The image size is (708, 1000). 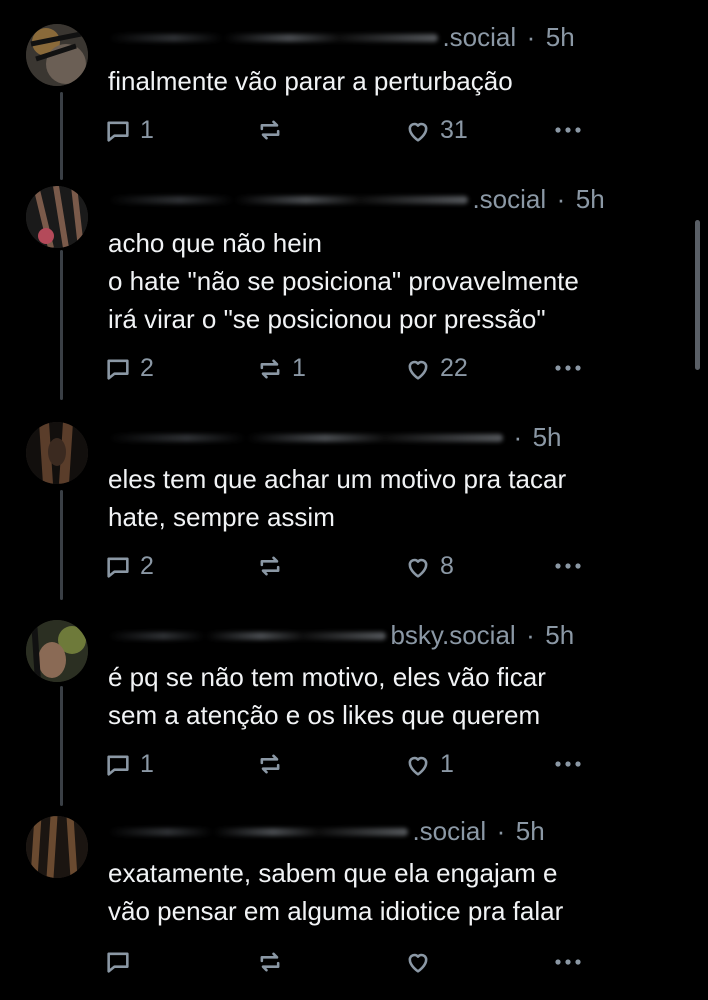 What do you see at coordinates (327, 677) in the screenshot?
I see `post-text-line: é pq se não tem motivo, eles vão ficar` at bounding box center [327, 677].